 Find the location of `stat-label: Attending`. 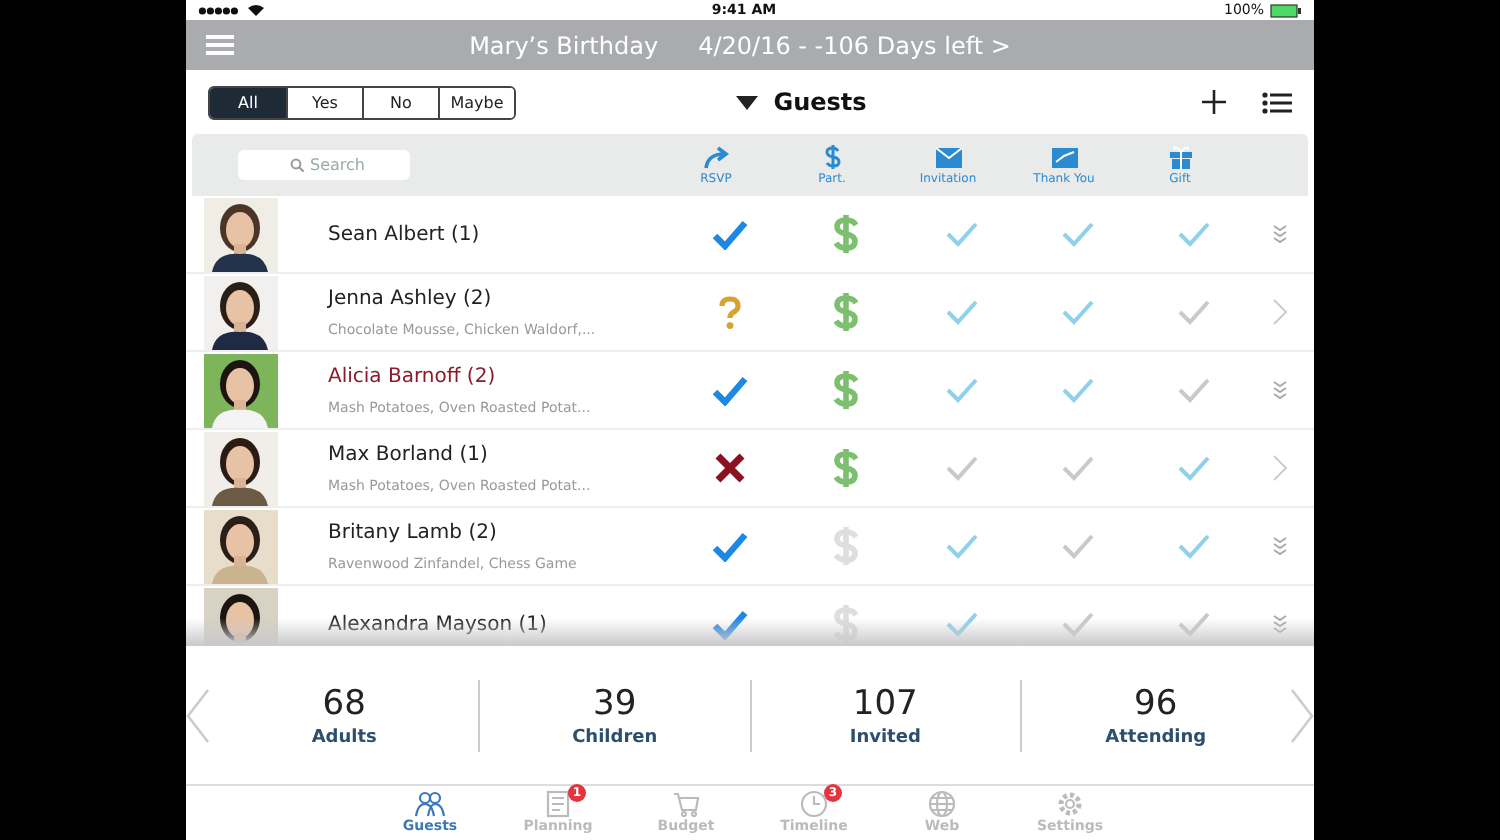

stat-label: Attending is located at coordinates (1156, 737).